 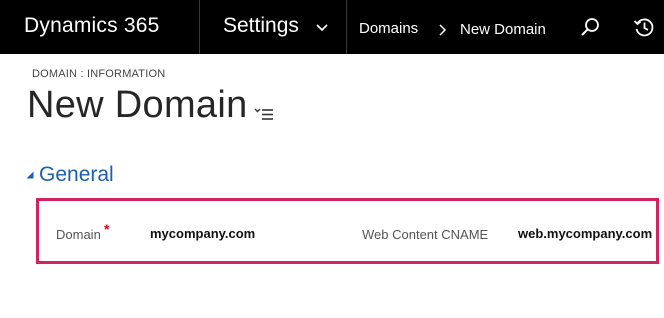 I want to click on search-icon, so click(x=590, y=27).